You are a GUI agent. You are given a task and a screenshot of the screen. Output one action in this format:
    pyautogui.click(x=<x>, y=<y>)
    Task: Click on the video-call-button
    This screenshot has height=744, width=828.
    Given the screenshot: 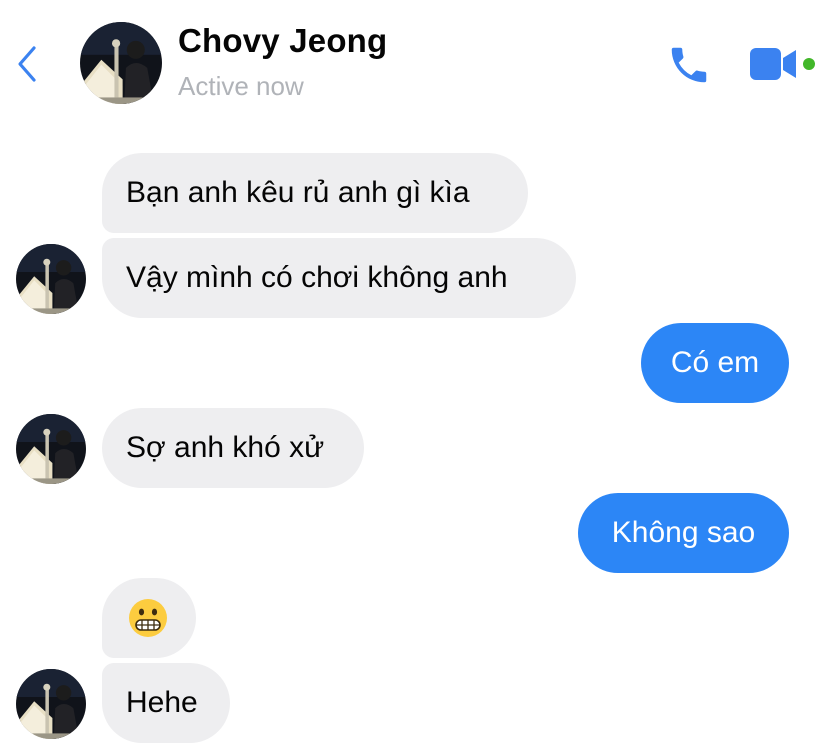 What is the action you would take?
    pyautogui.click(x=782, y=64)
    